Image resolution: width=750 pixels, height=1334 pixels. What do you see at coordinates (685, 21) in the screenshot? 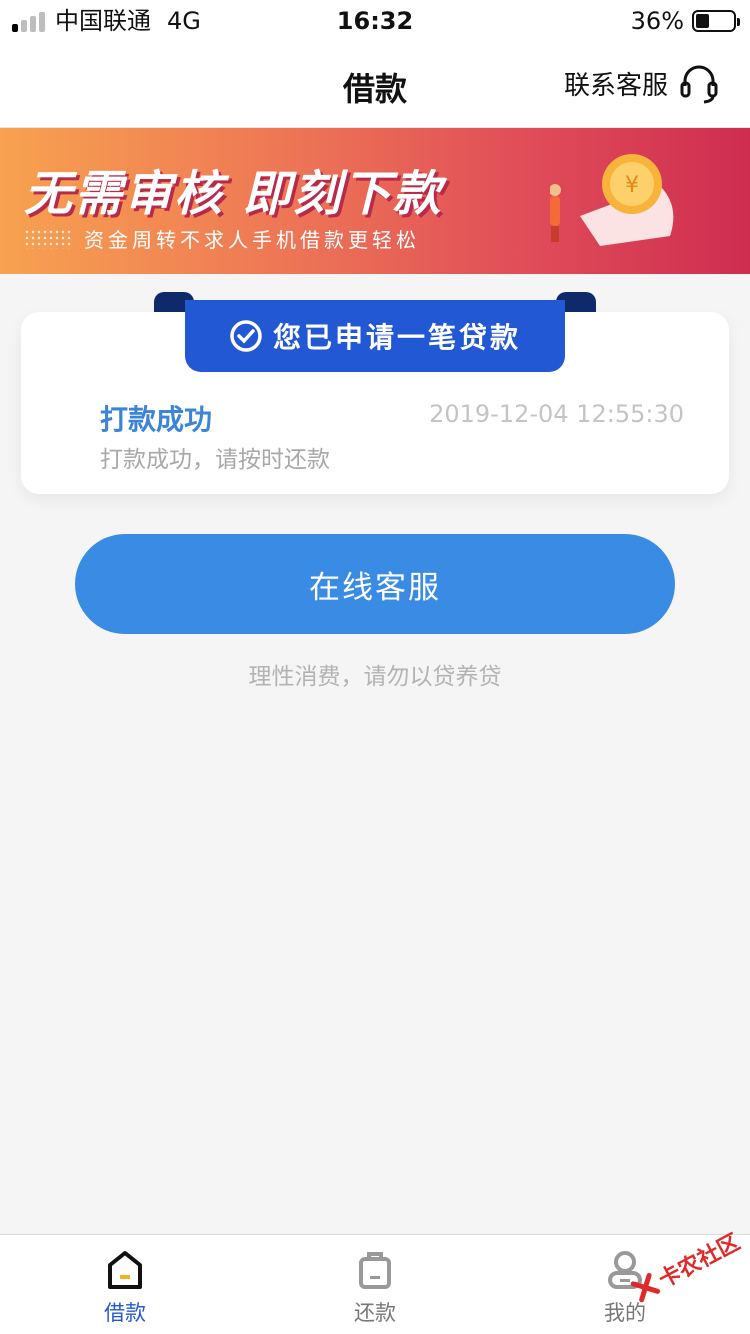
I see `status-right: 36%` at bounding box center [685, 21].